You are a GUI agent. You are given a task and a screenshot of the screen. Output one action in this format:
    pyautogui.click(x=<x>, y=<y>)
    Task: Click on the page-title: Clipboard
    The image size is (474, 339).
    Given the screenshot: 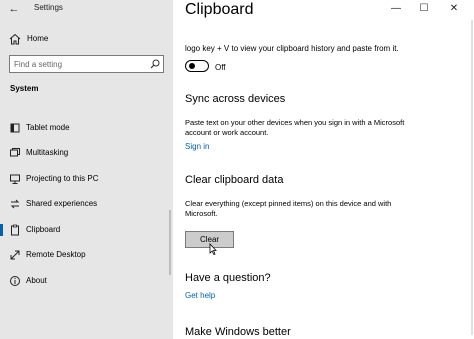 What is the action you would take?
    pyautogui.click(x=219, y=9)
    